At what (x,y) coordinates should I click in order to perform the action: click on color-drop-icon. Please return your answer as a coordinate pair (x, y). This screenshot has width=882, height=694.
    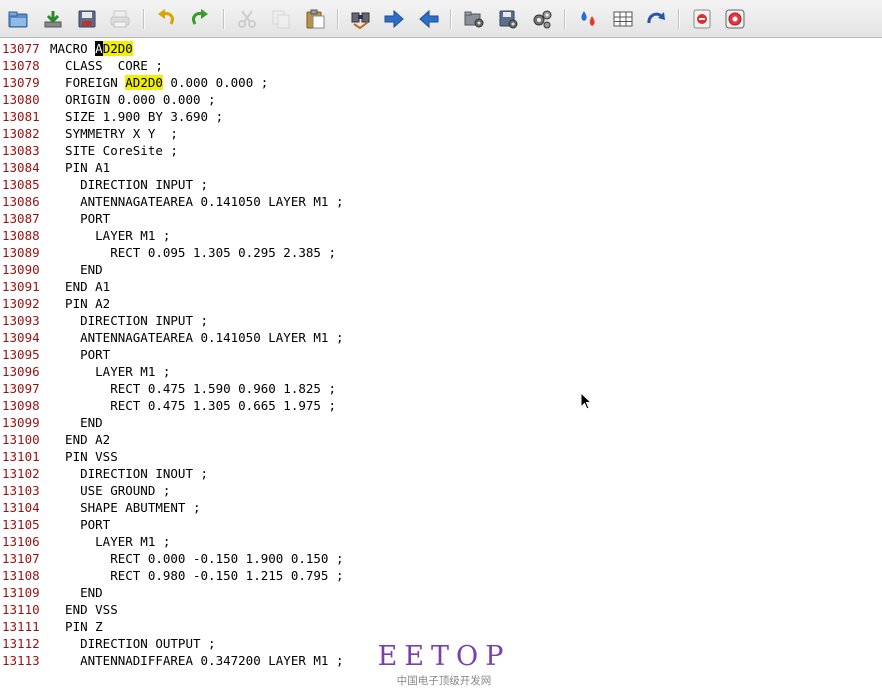
    Looking at the image, I should click on (588, 18).